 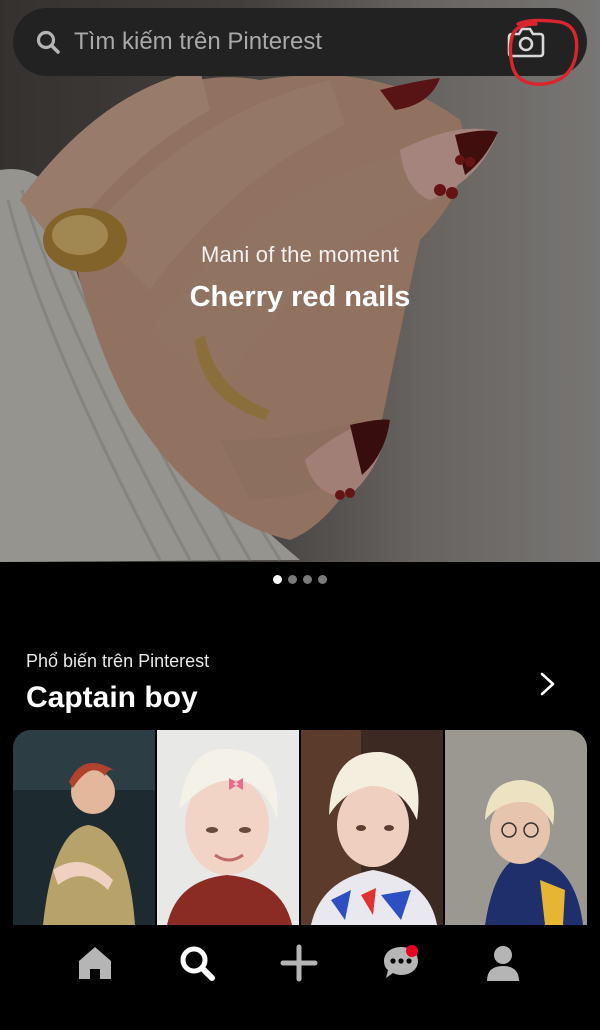 What do you see at coordinates (112, 698) in the screenshot?
I see `section-title: Captain boy` at bounding box center [112, 698].